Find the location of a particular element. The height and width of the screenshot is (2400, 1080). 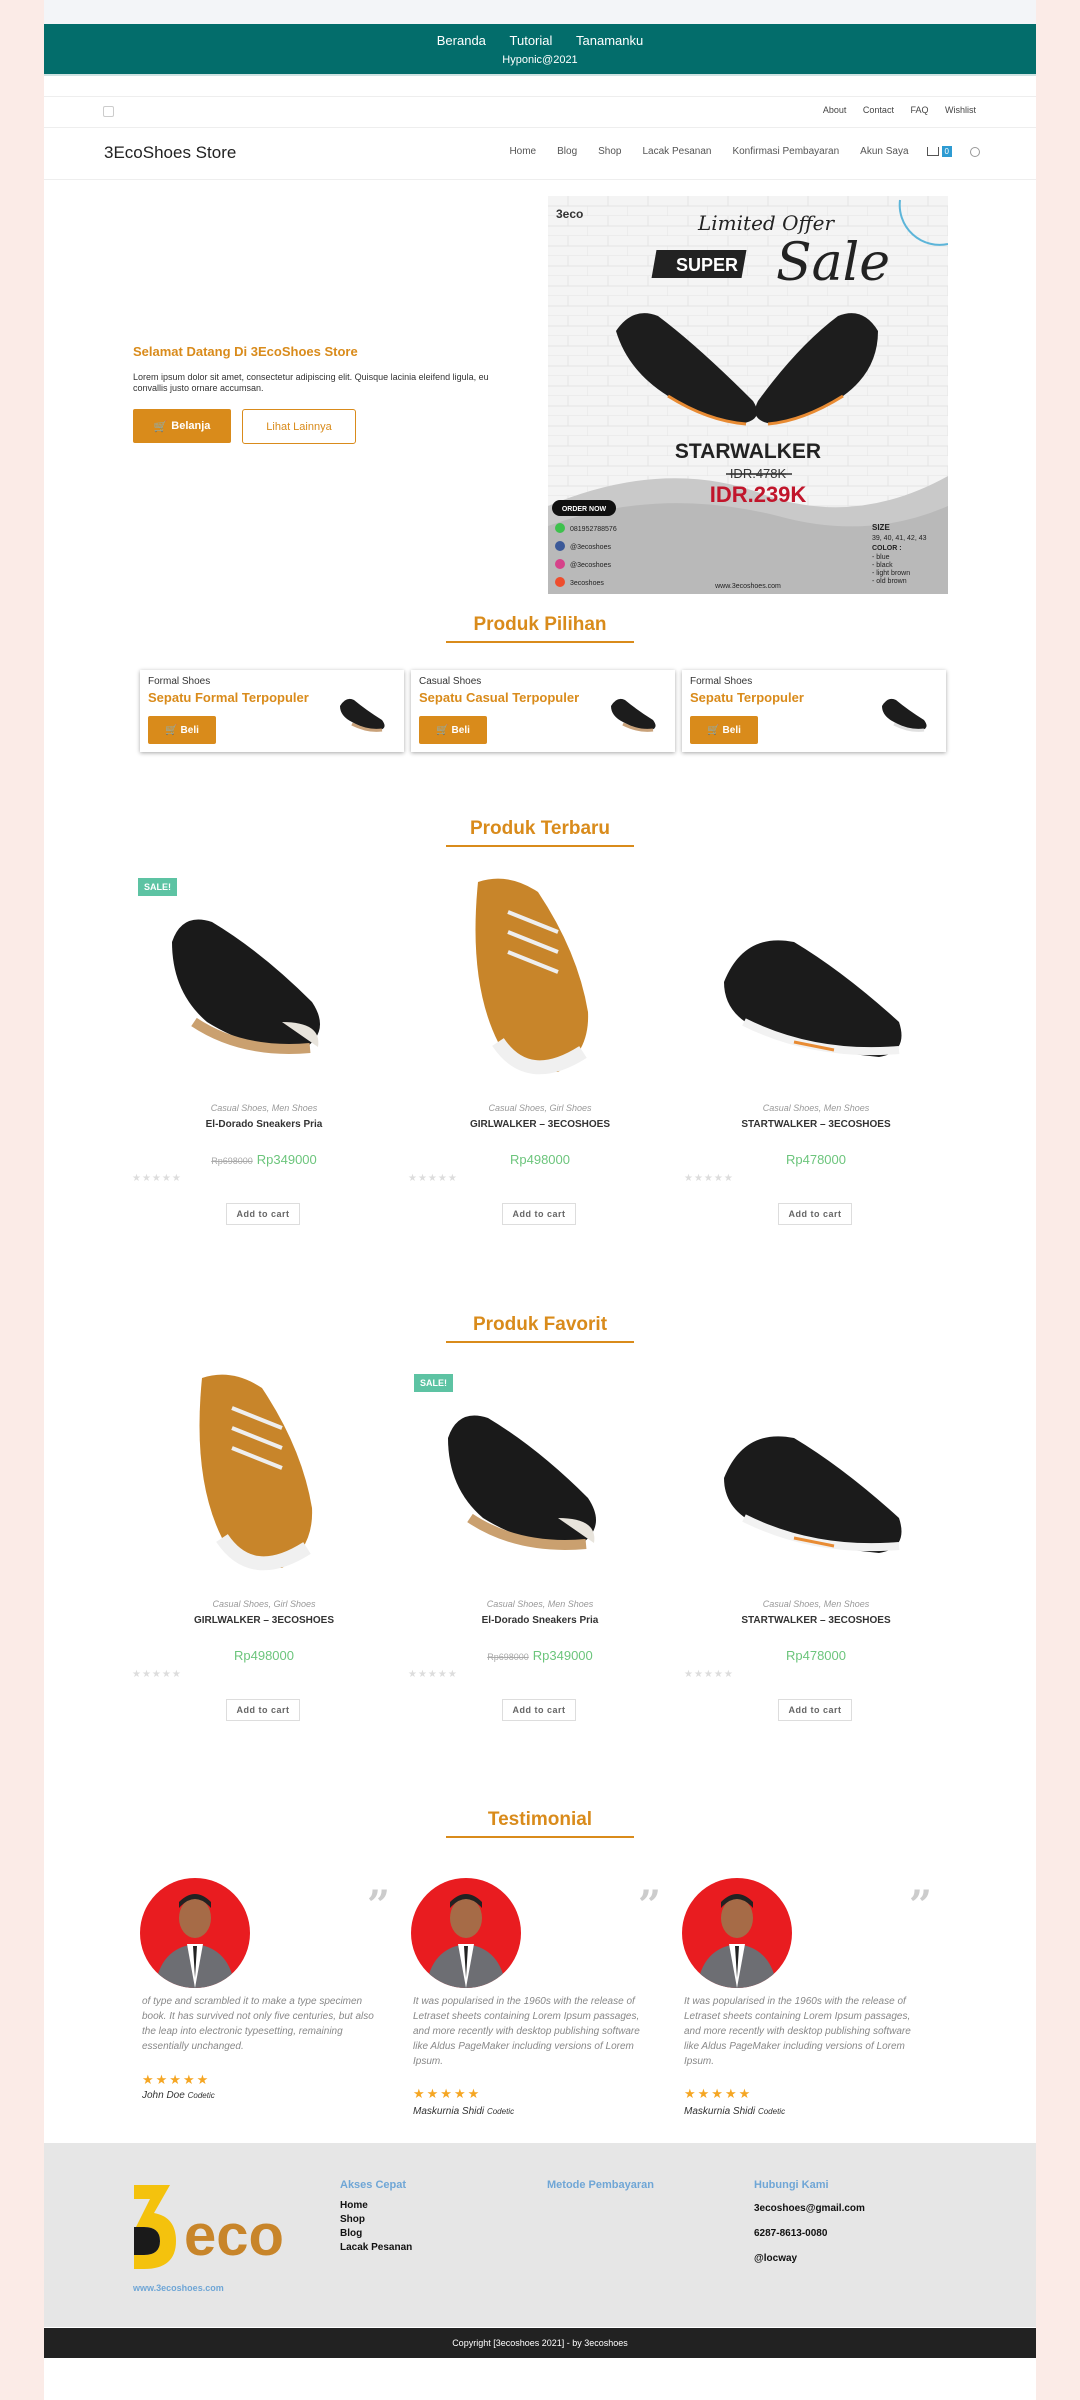

top-link-about: About is located at coordinates (835, 110).